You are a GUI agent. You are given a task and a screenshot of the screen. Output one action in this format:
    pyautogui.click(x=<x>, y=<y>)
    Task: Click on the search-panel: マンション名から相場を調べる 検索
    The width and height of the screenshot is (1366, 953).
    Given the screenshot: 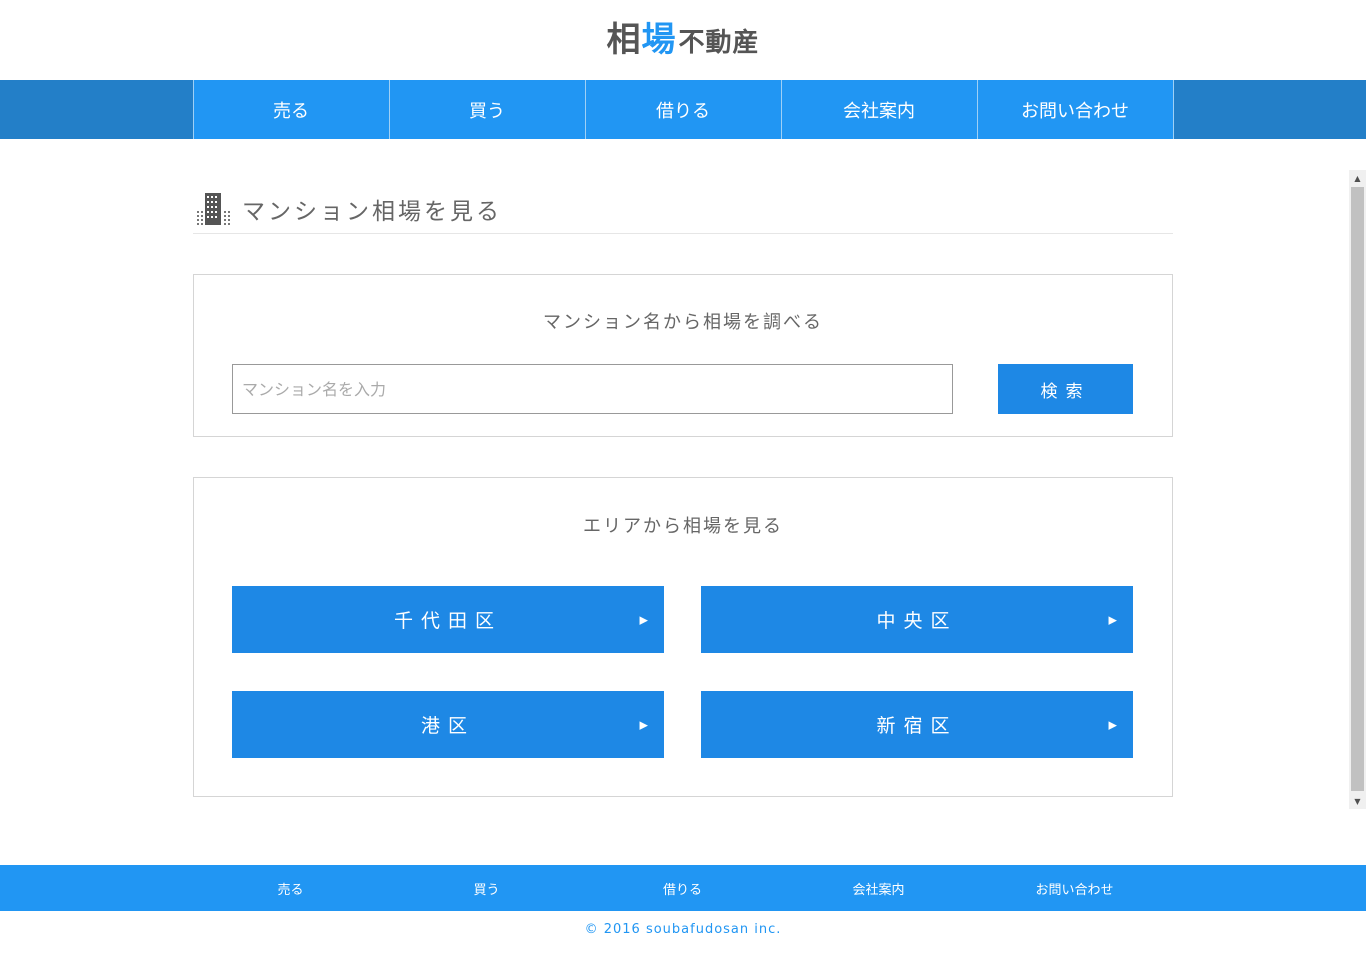 What is the action you would take?
    pyautogui.click(x=683, y=355)
    